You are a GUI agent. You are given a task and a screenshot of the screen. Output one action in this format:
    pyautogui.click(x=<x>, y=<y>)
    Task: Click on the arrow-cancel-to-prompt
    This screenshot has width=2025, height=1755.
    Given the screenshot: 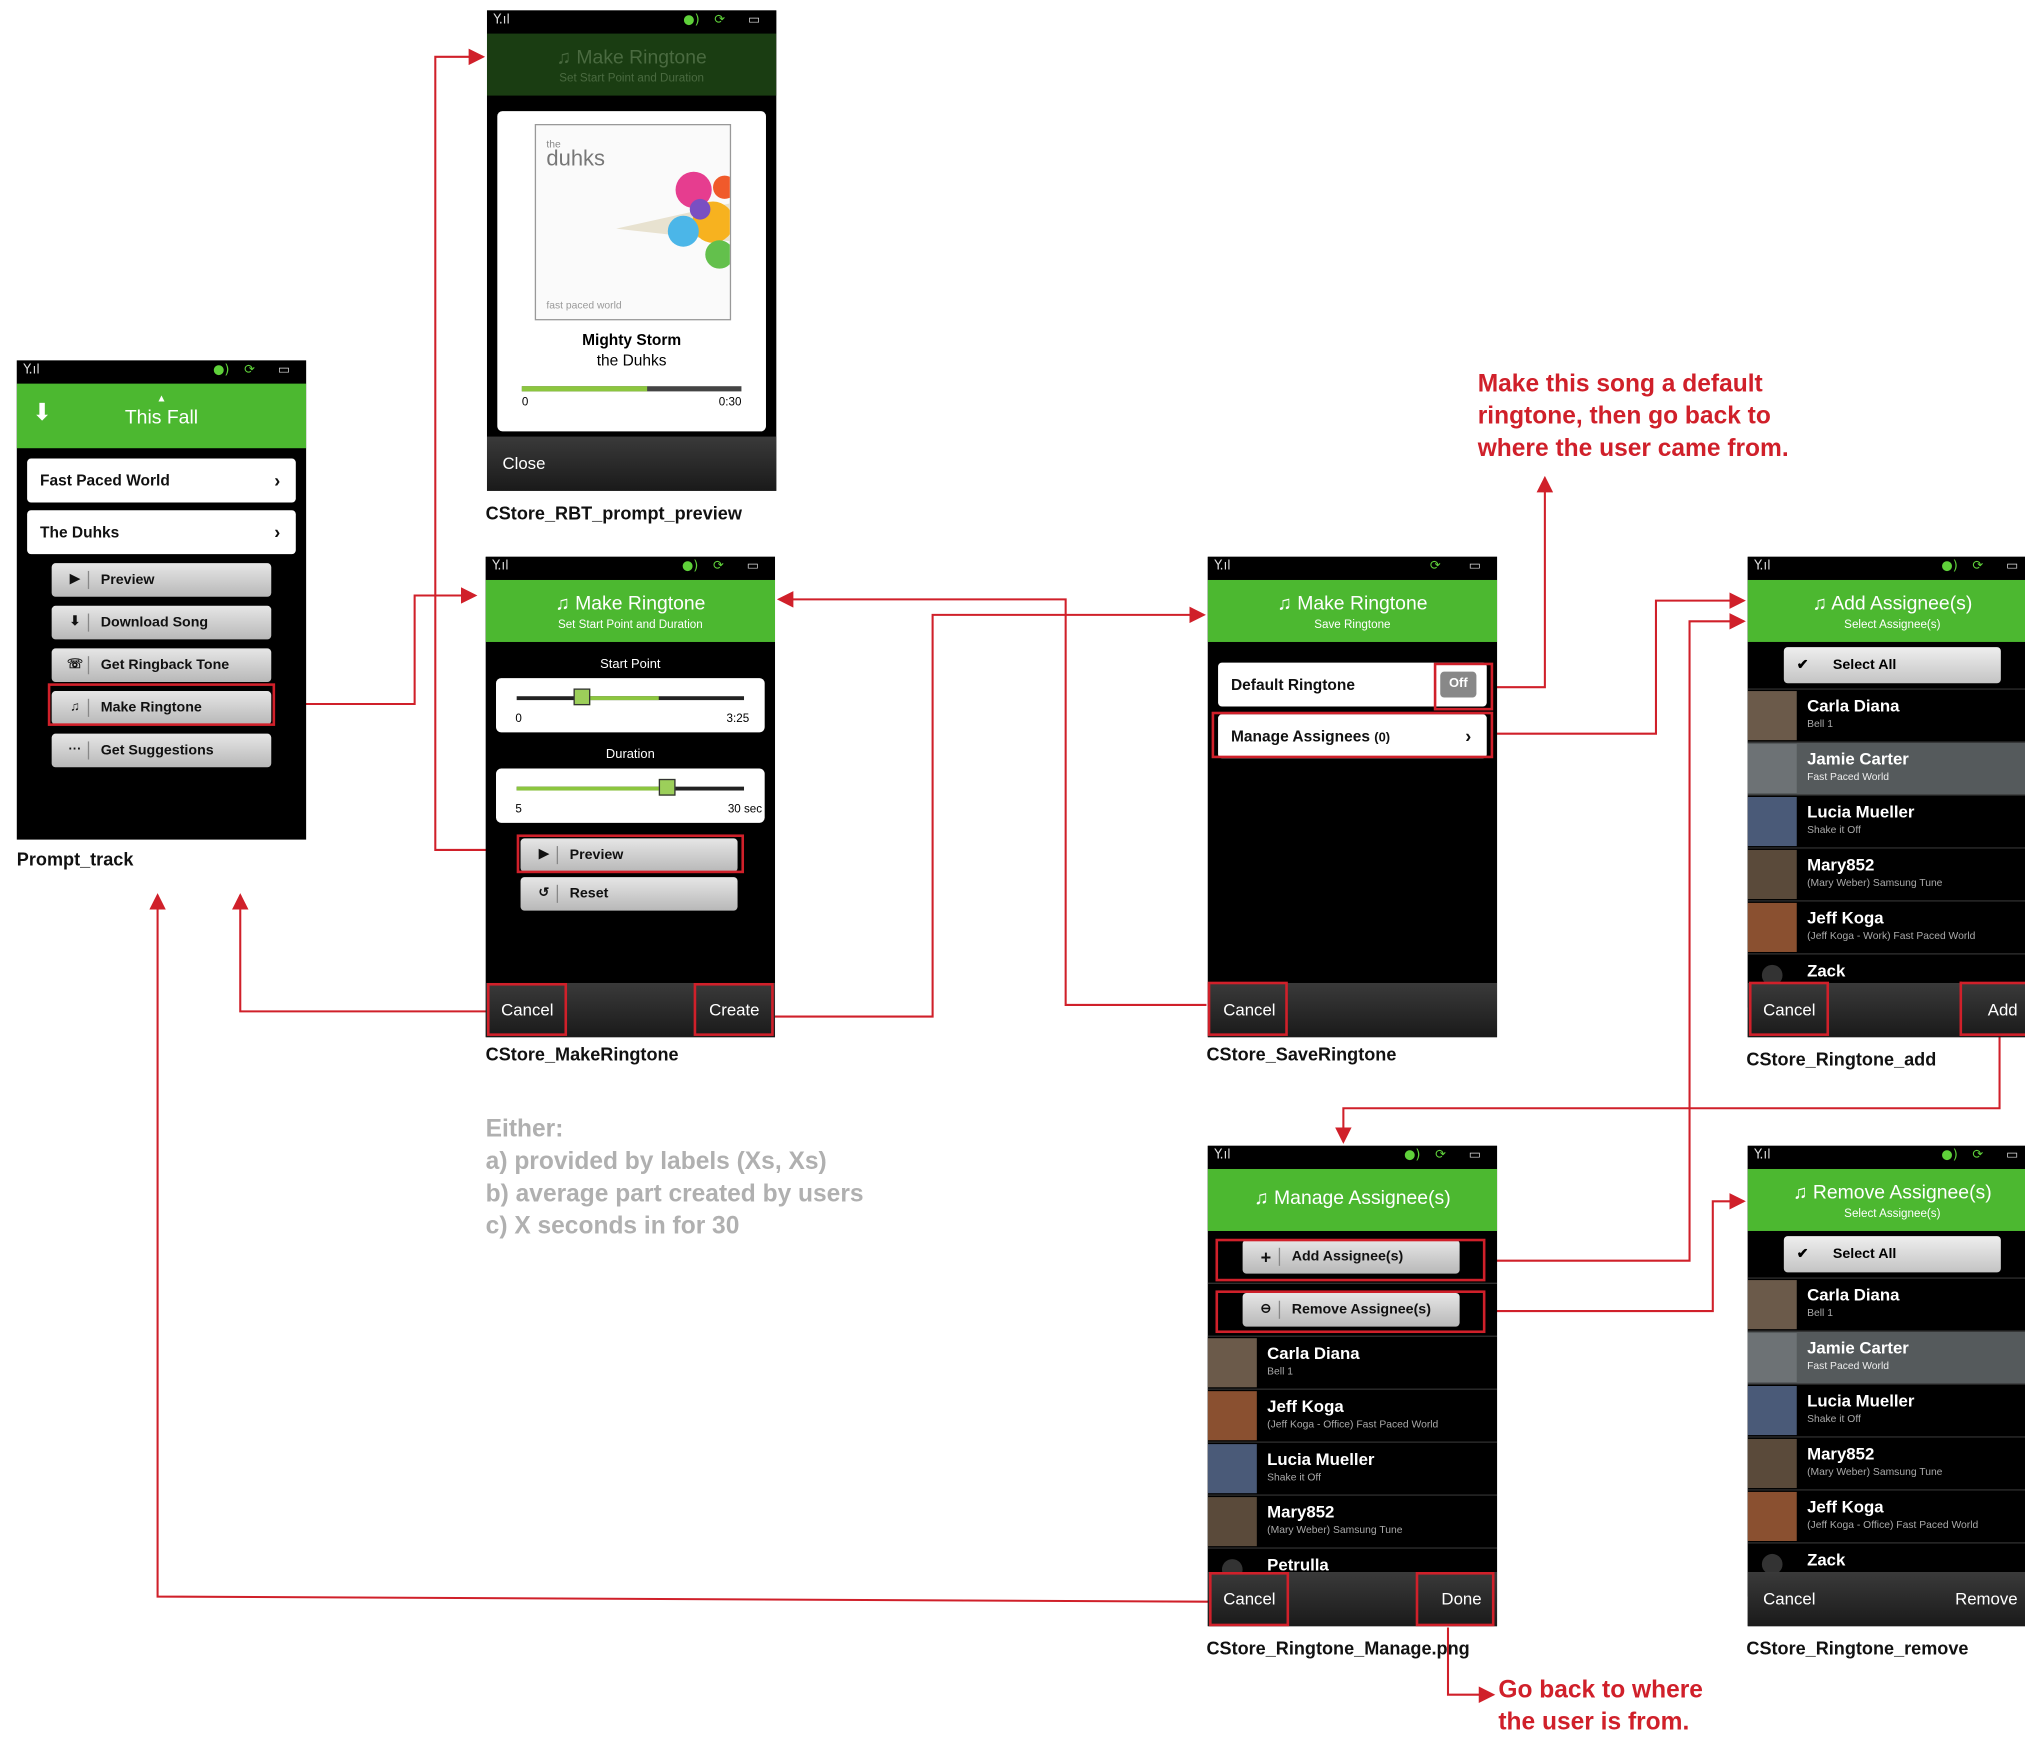 What is the action you would take?
    pyautogui.click(x=360, y=953)
    